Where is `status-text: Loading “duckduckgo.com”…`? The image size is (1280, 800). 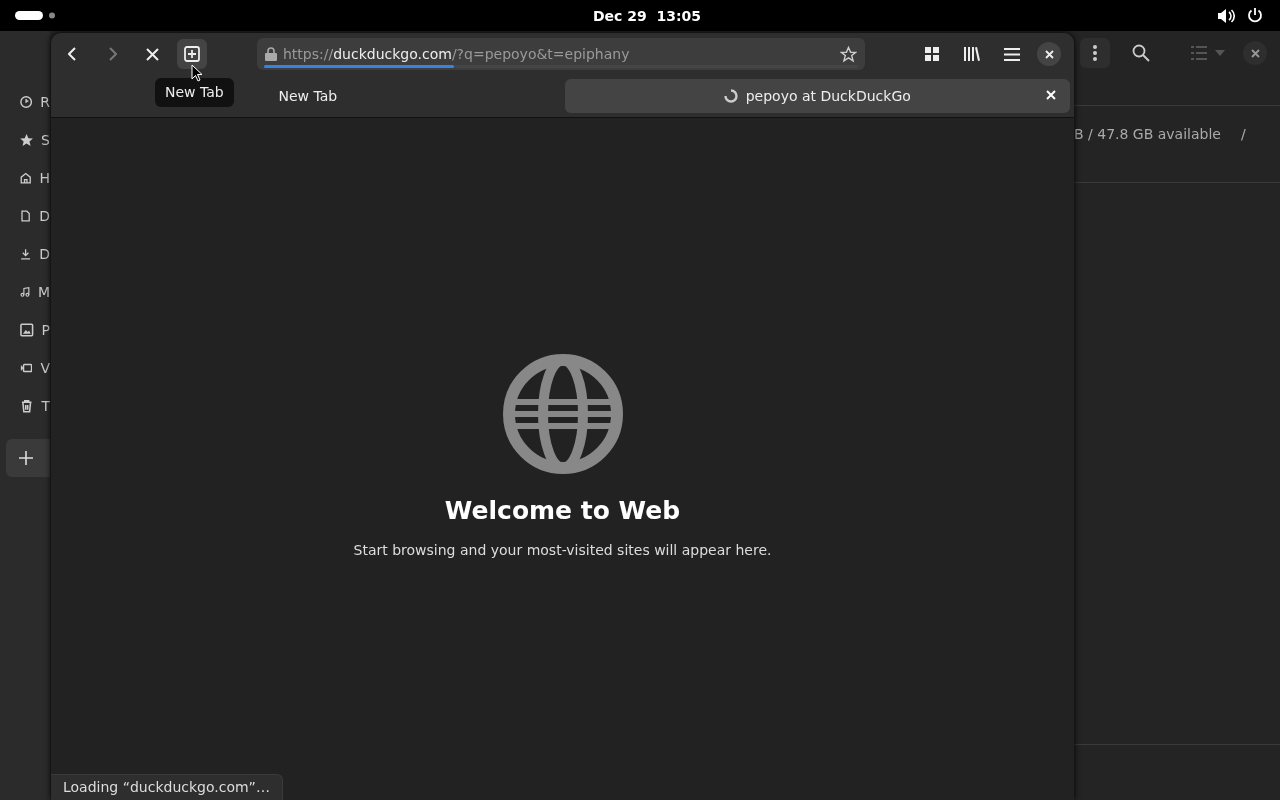
status-text: Loading “duckduckgo.com”… is located at coordinates (167, 787).